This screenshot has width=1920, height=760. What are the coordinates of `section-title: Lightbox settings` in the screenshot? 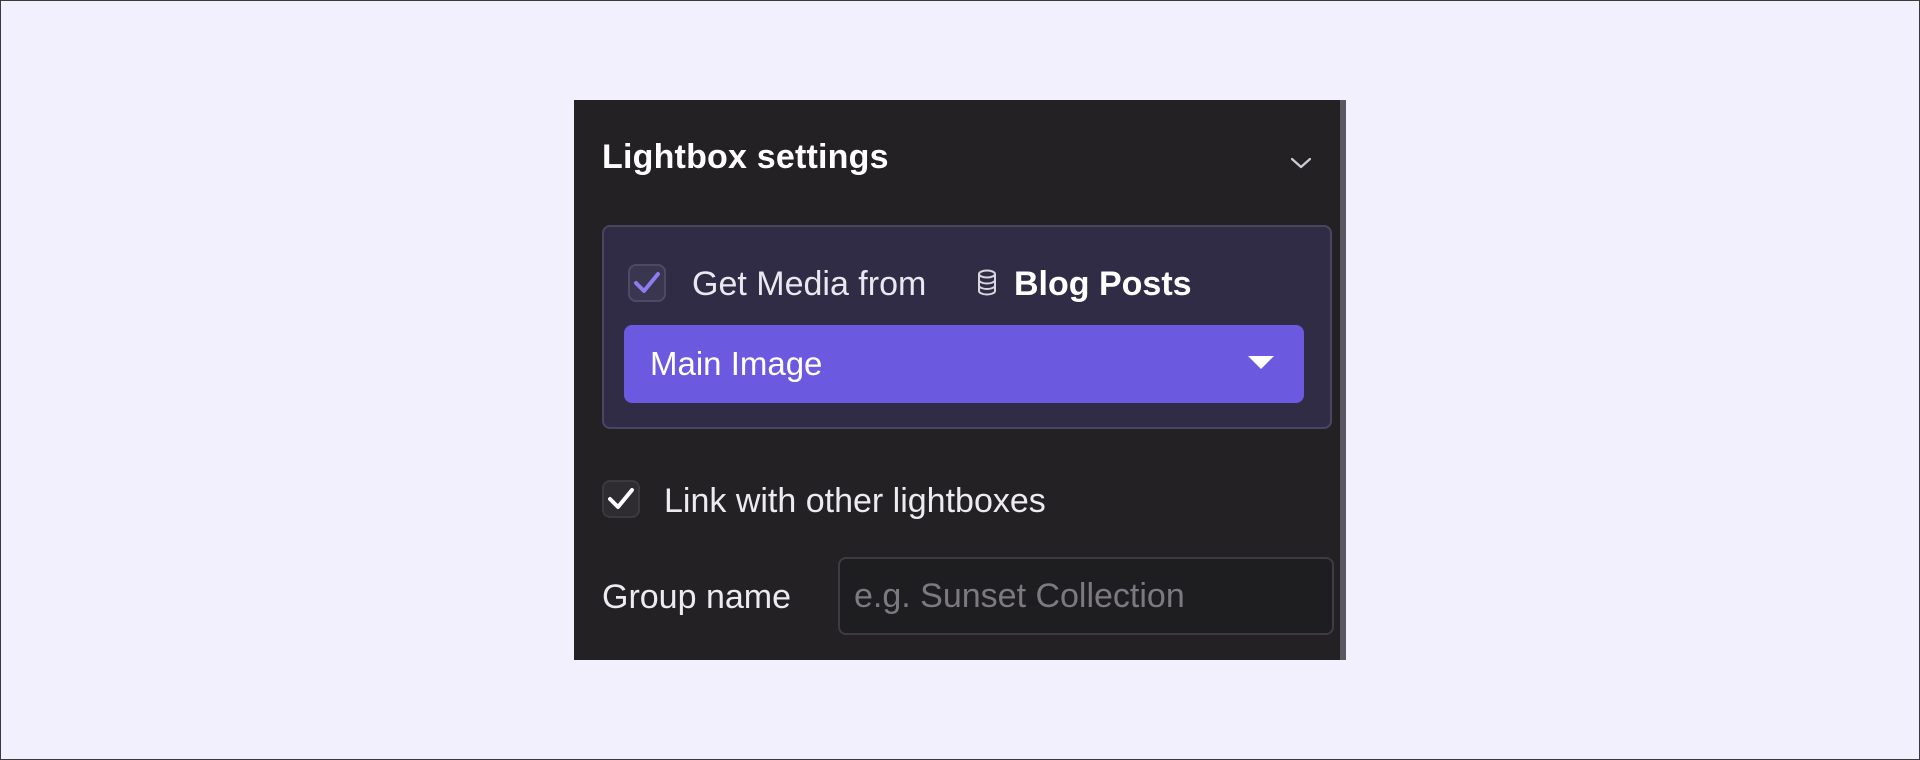 It's located at (745, 157).